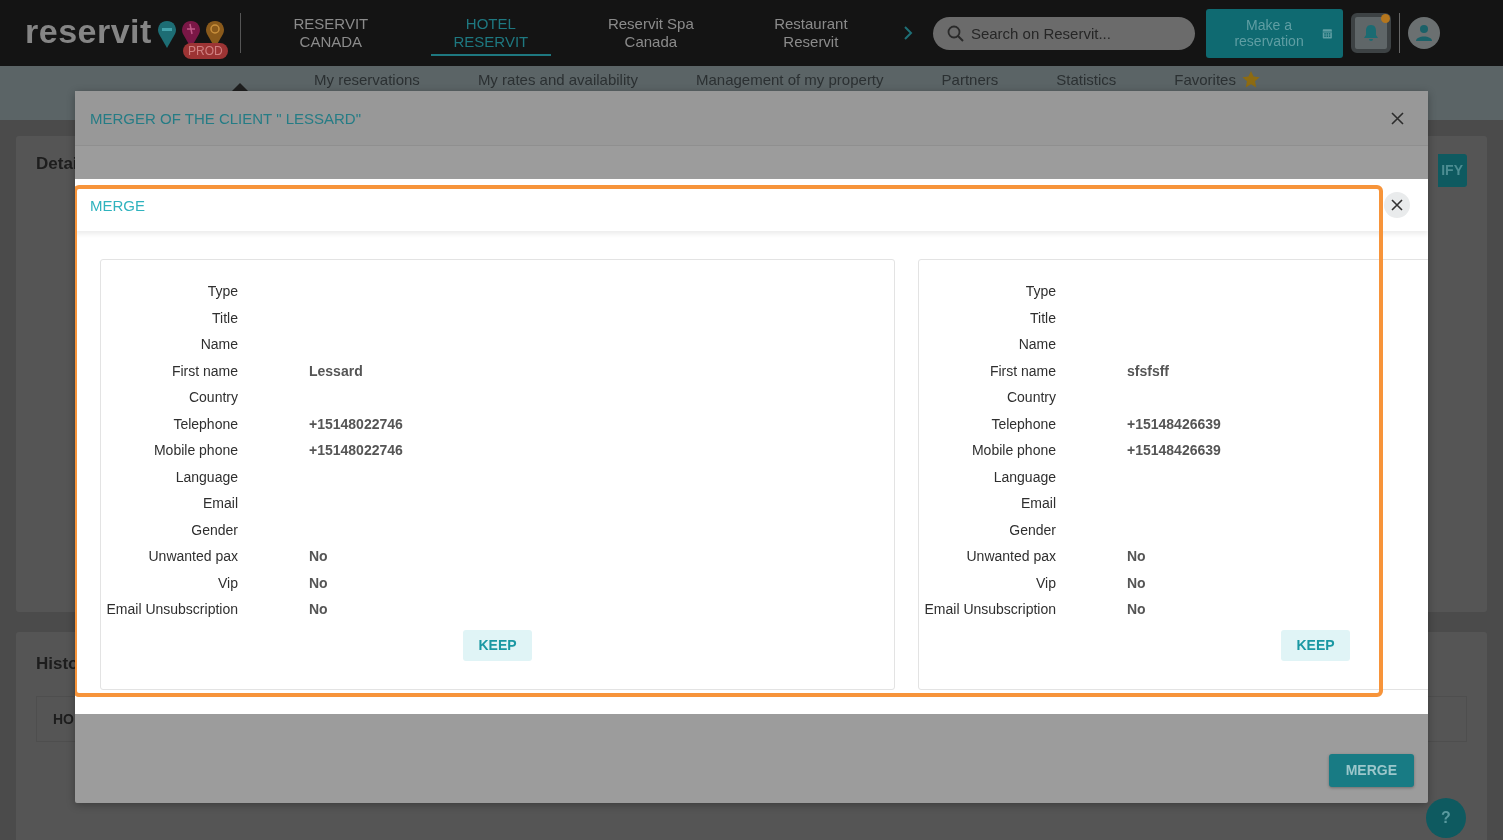 The width and height of the screenshot is (1503, 840). I want to click on close-button, so click(1397, 205).